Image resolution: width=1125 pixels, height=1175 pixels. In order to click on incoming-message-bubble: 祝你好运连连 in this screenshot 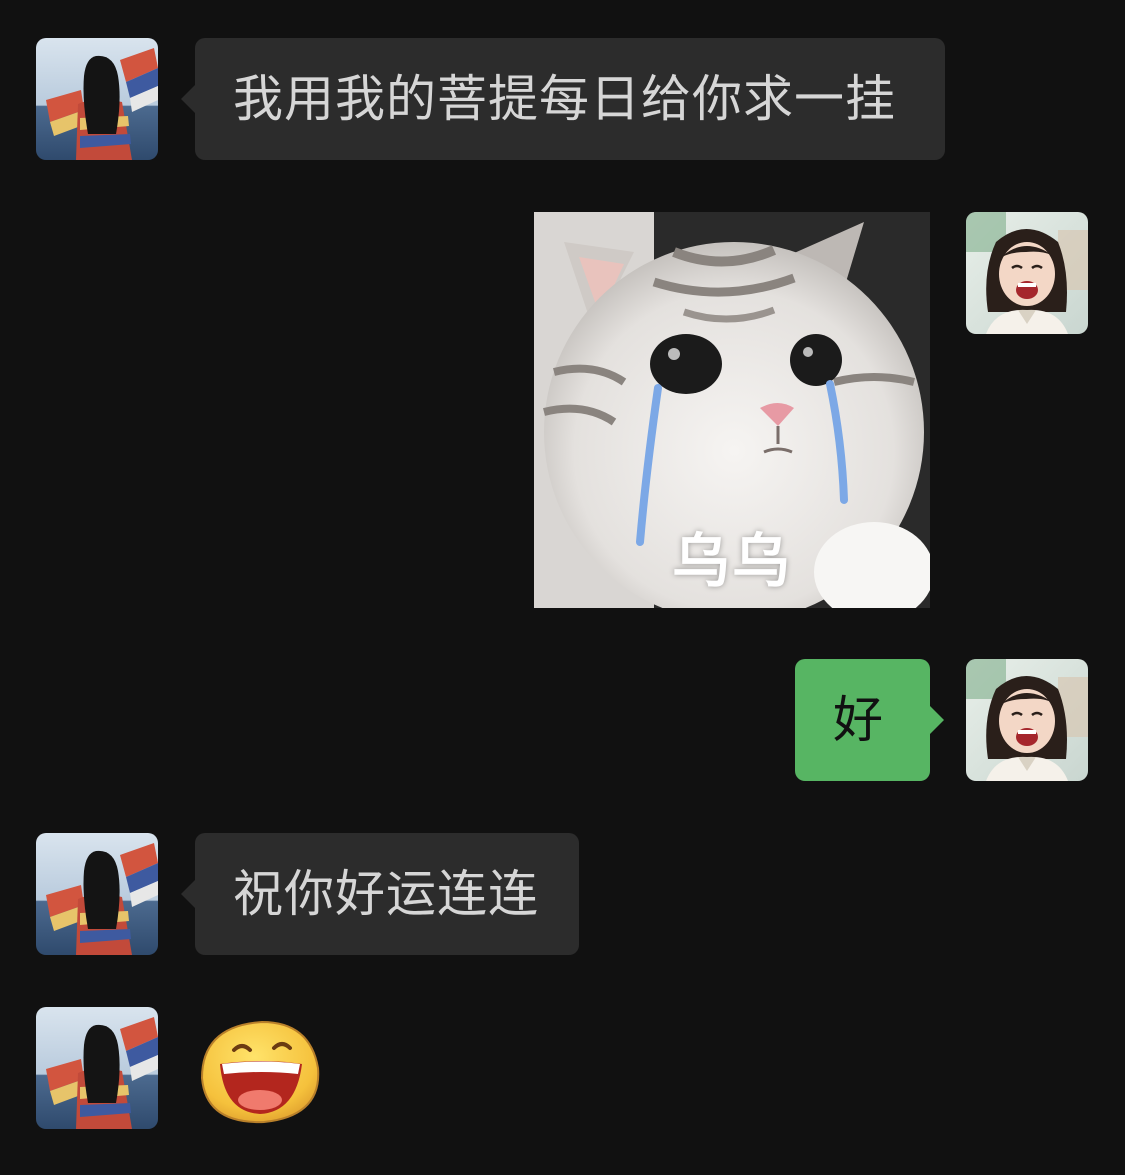, I will do `click(380, 894)`.